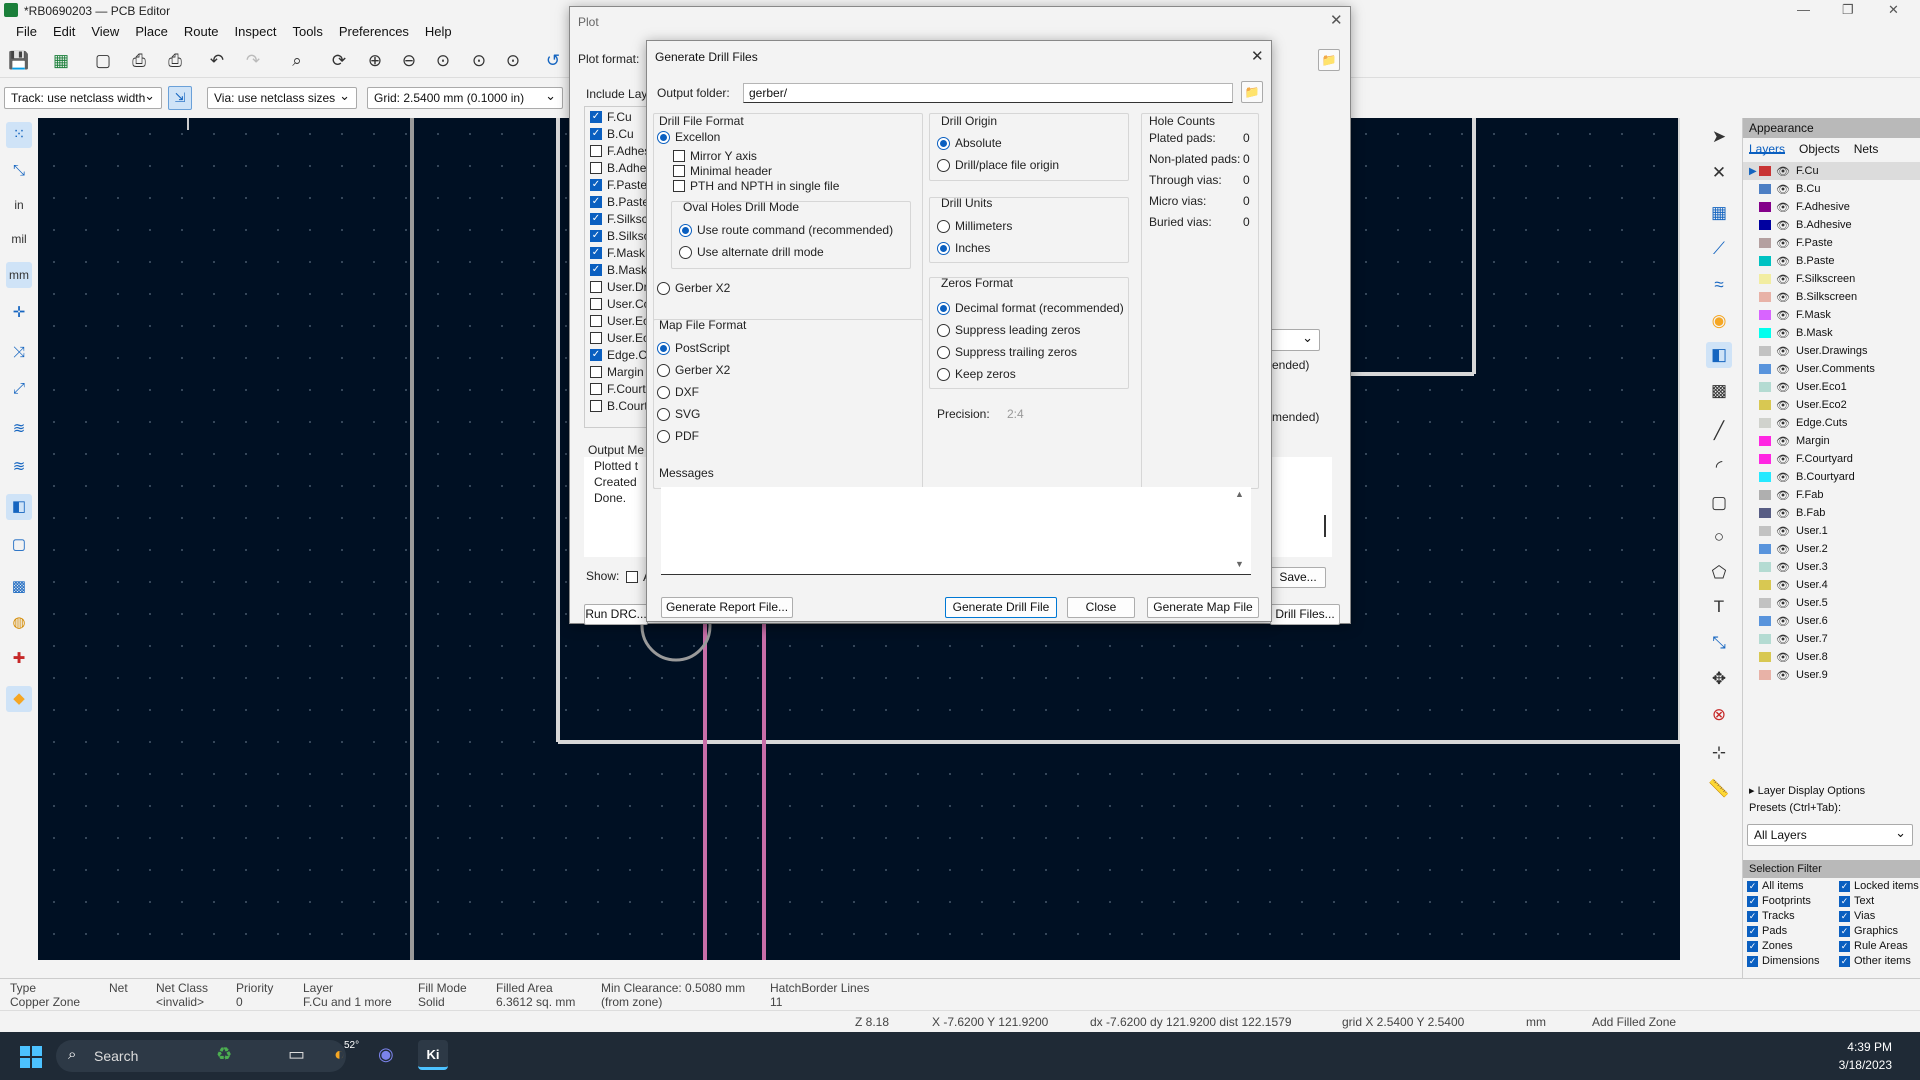 The width and height of the screenshot is (1920, 1080). Describe the element at coordinates (1719, 137) in the screenshot. I see `select-icon: ➤` at that location.